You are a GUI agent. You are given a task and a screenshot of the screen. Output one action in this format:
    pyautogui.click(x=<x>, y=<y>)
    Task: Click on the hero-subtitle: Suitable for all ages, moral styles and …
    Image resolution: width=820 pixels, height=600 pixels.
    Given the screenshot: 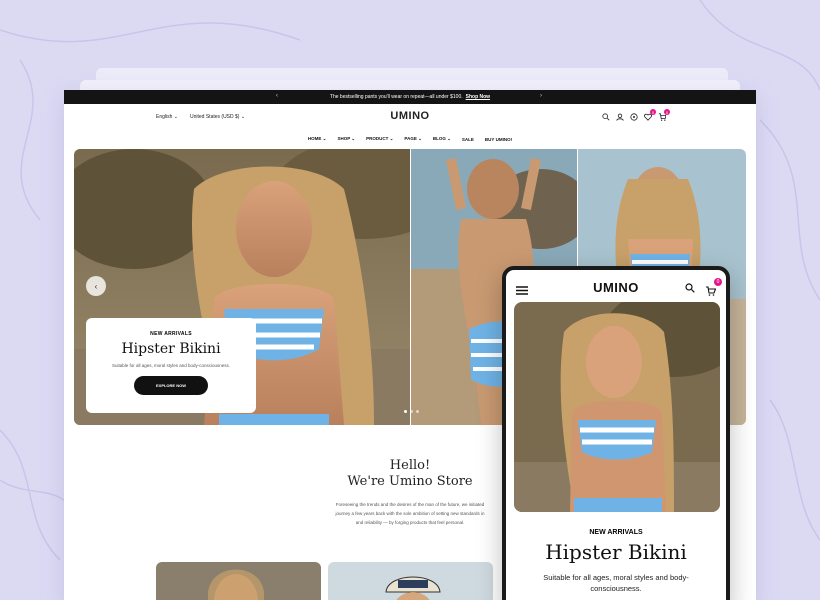 What is the action you would take?
    pyautogui.click(x=171, y=365)
    